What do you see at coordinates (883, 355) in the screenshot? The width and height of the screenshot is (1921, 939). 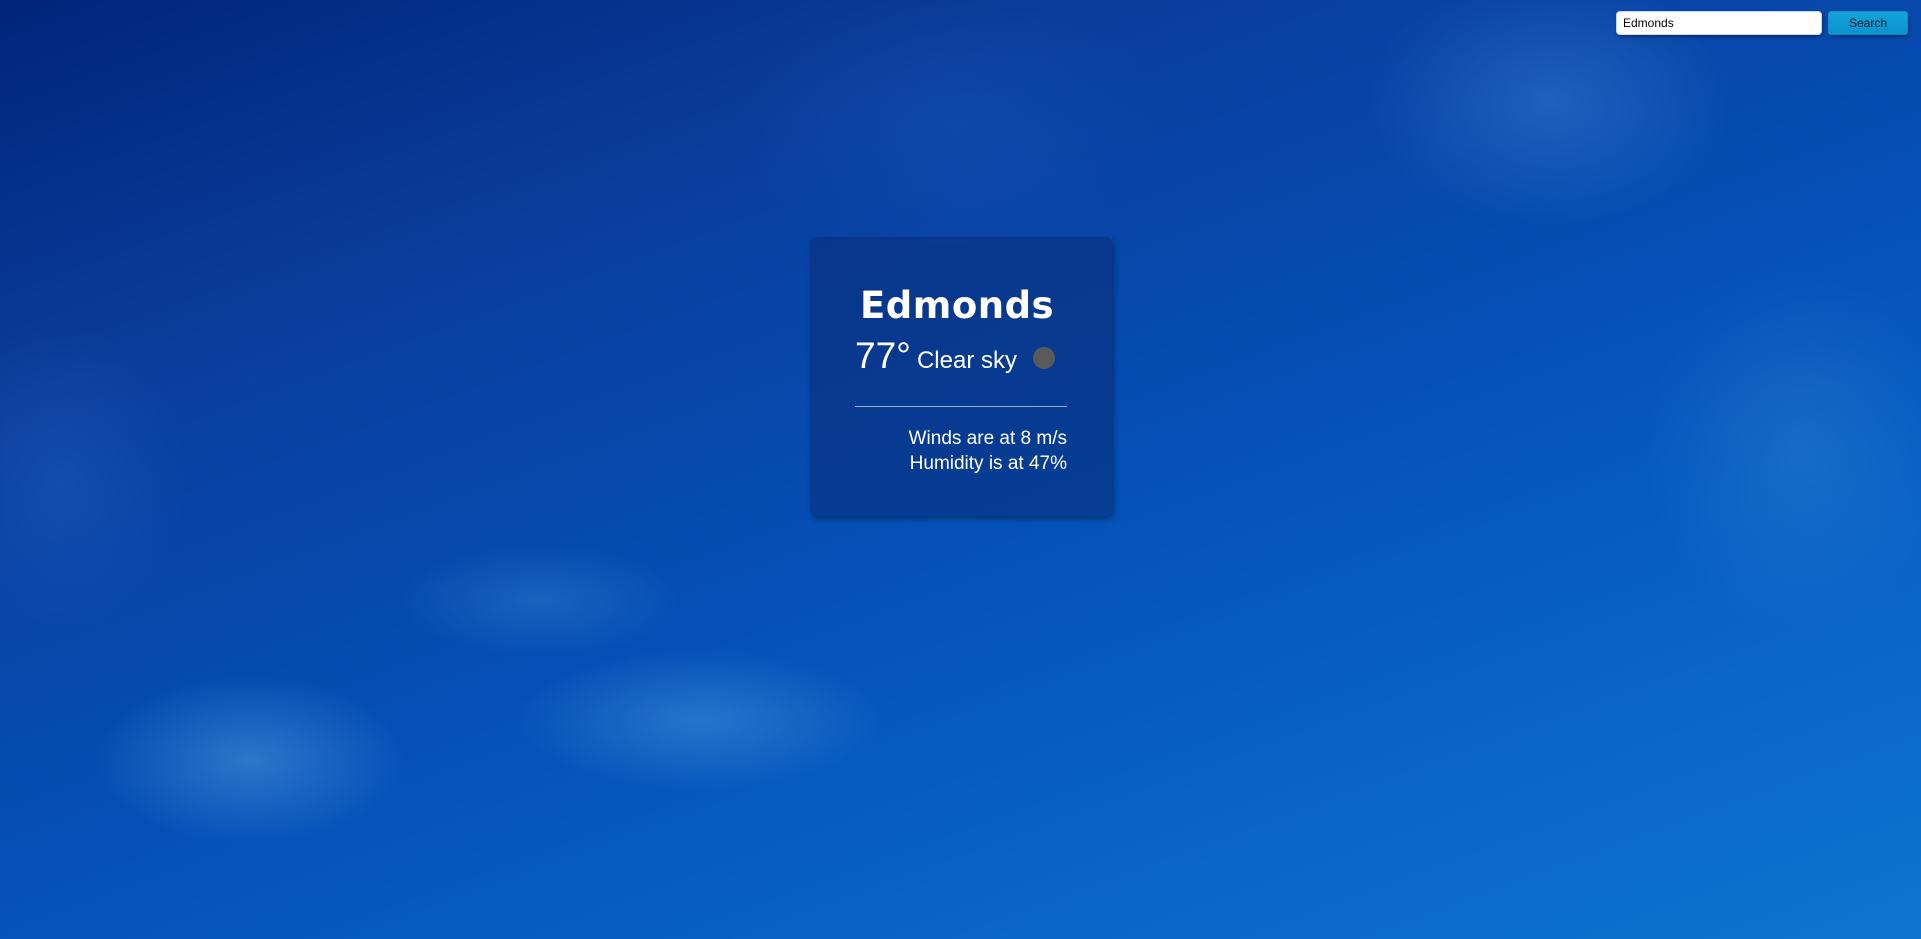 I see `temperature: 77°` at bounding box center [883, 355].